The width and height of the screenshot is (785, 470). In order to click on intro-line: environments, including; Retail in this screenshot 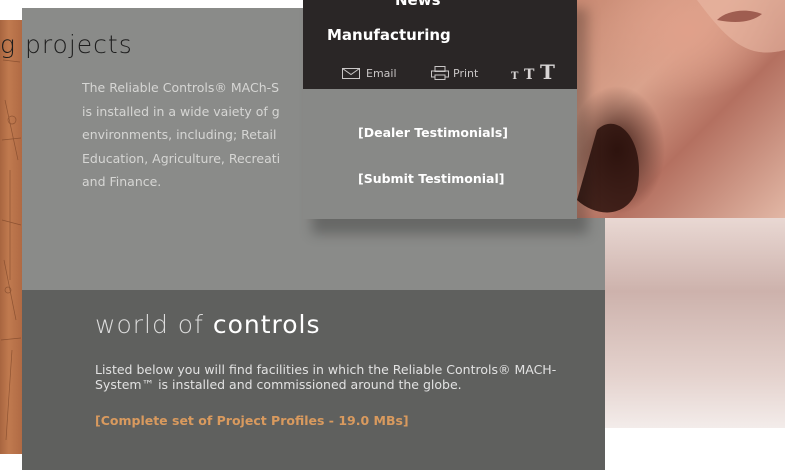, I will do `click(179, 134)`.